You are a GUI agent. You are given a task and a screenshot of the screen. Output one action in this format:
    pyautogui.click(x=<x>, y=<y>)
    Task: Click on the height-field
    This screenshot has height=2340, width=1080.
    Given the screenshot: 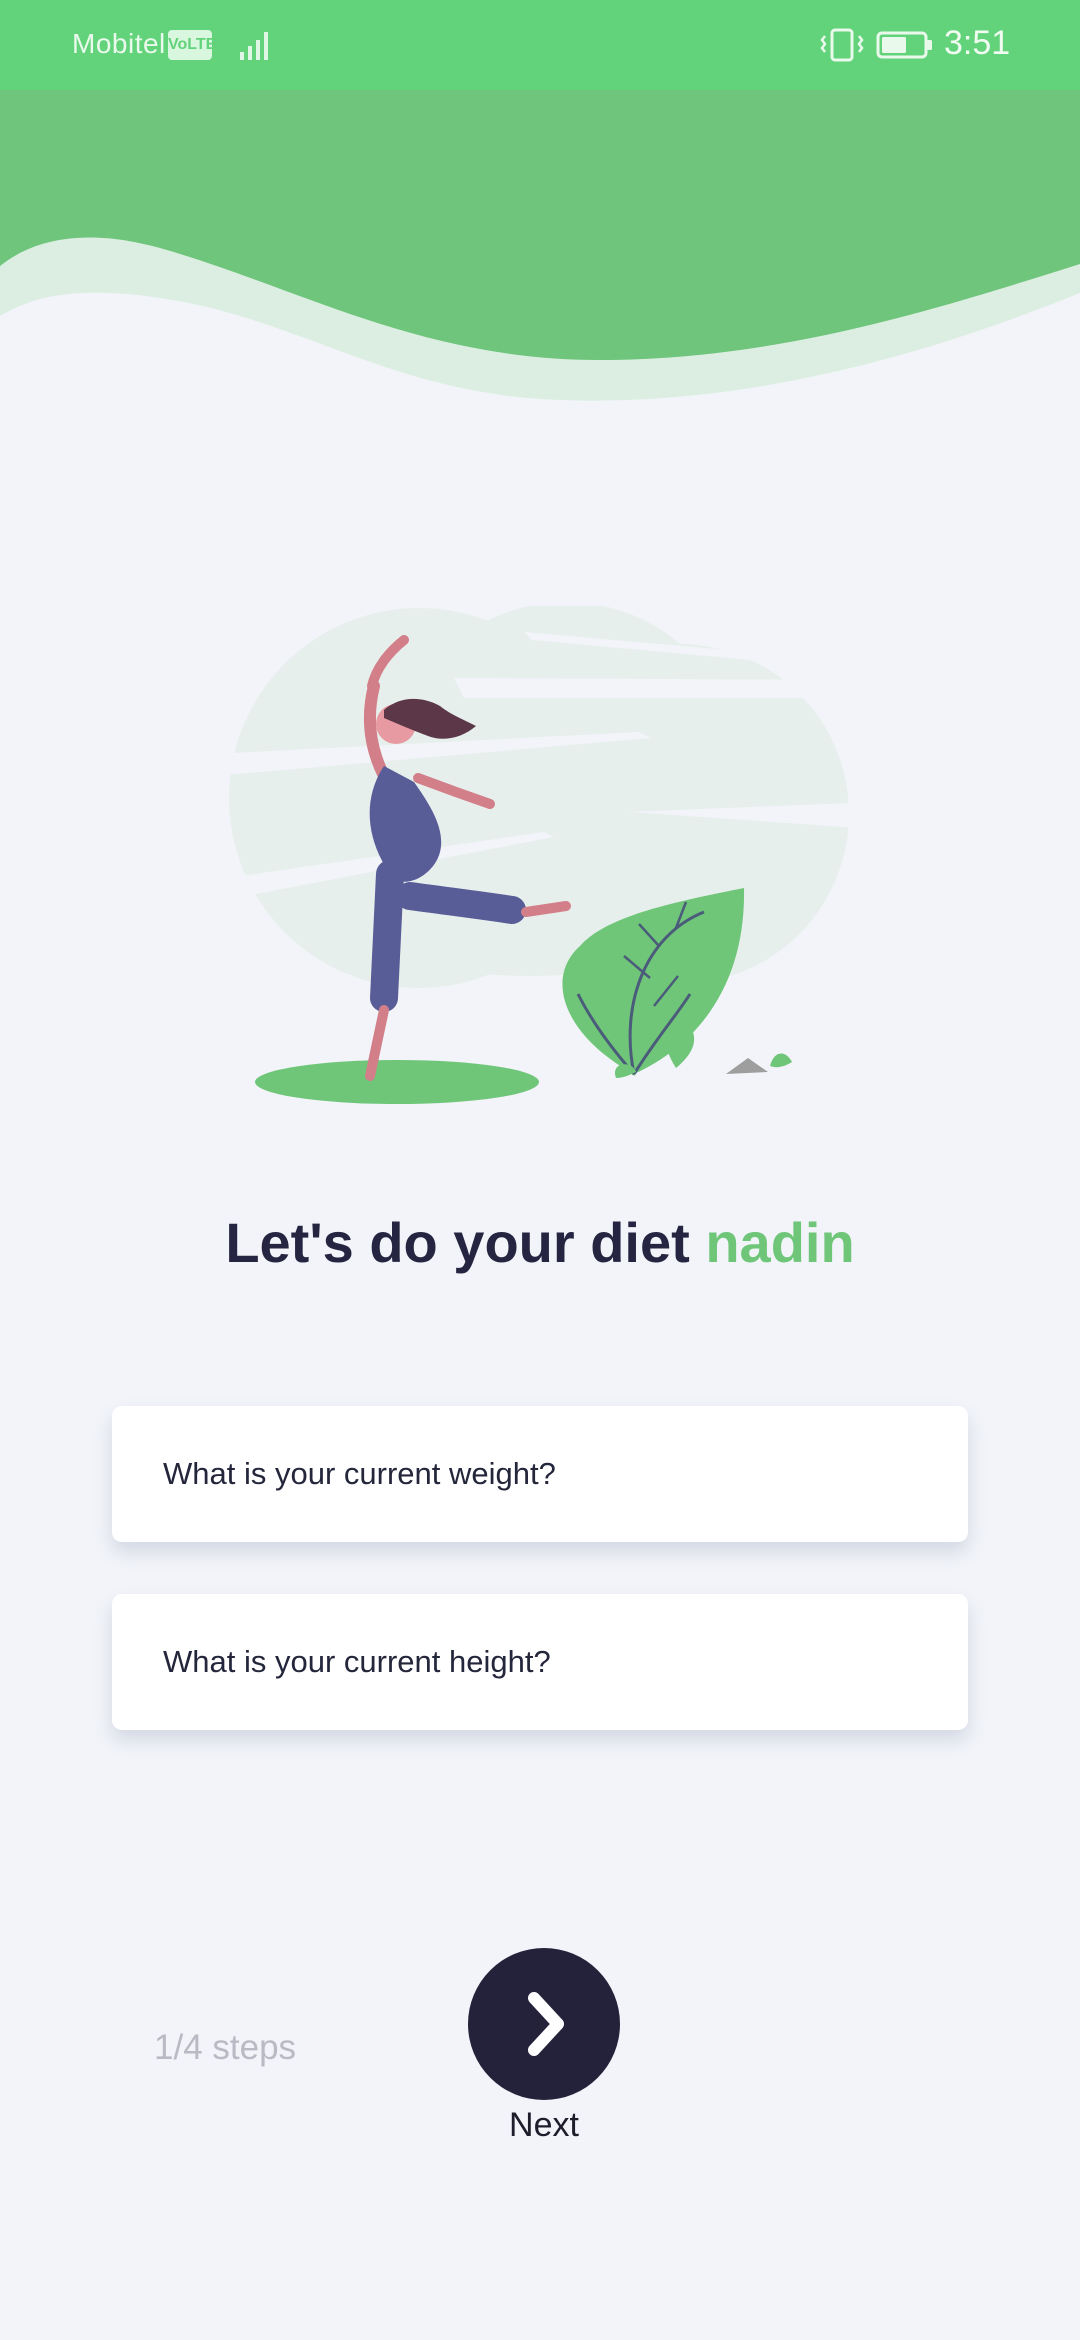 What is the action you would take?
    pyautogui.click(x=540, y=1662)
    